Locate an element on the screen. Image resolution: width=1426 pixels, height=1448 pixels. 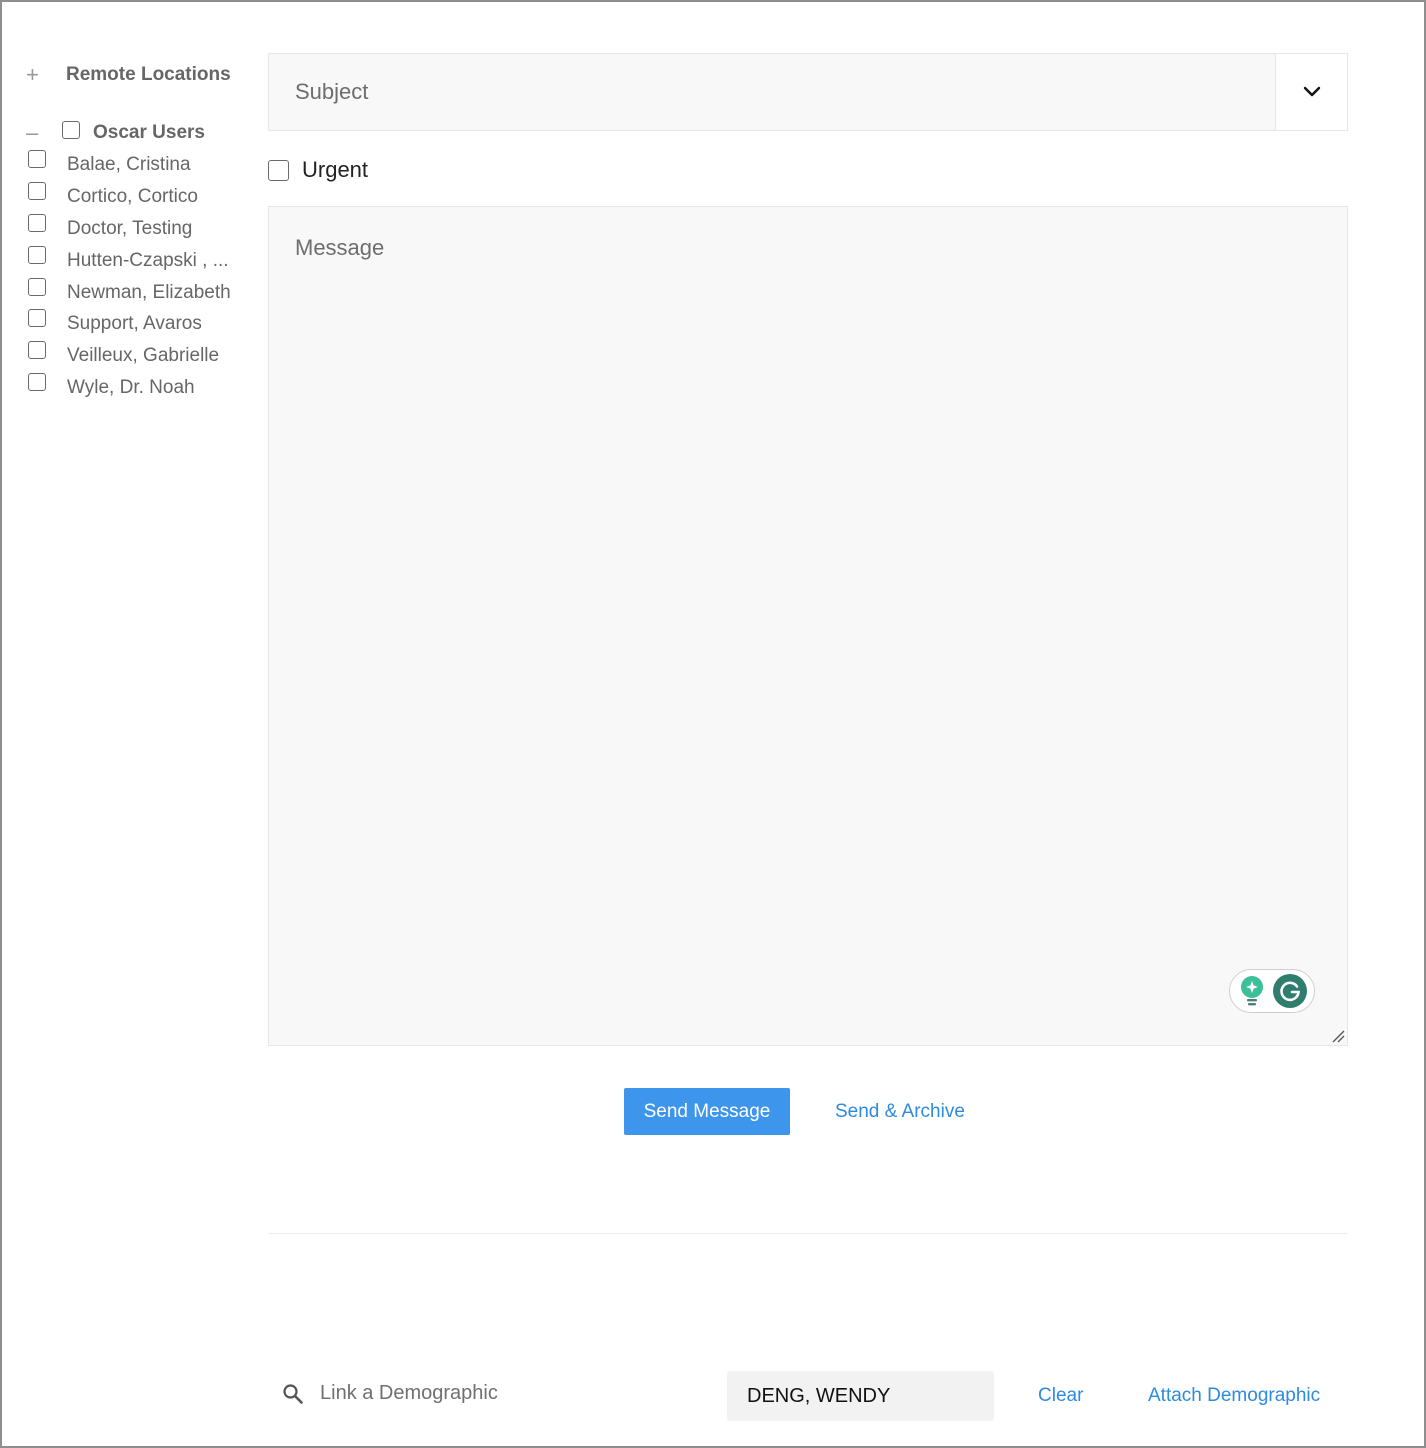
user-name: Wyle, Dr. Noah is located at coordinates (131, 388).